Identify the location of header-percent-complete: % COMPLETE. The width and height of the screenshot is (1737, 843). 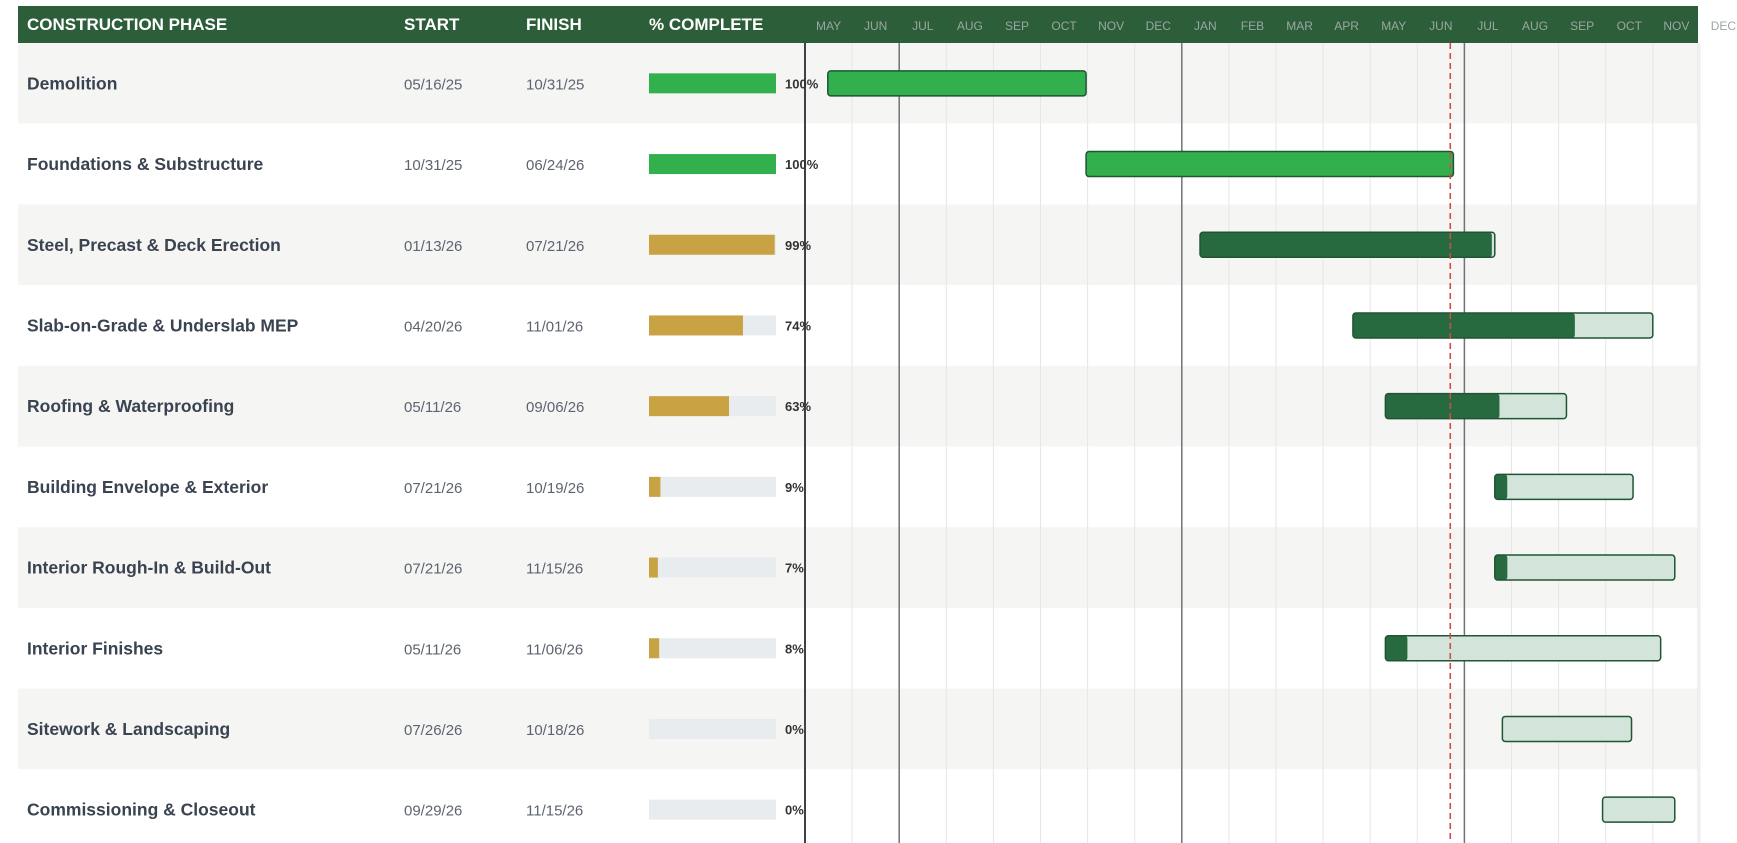
(706, 24).